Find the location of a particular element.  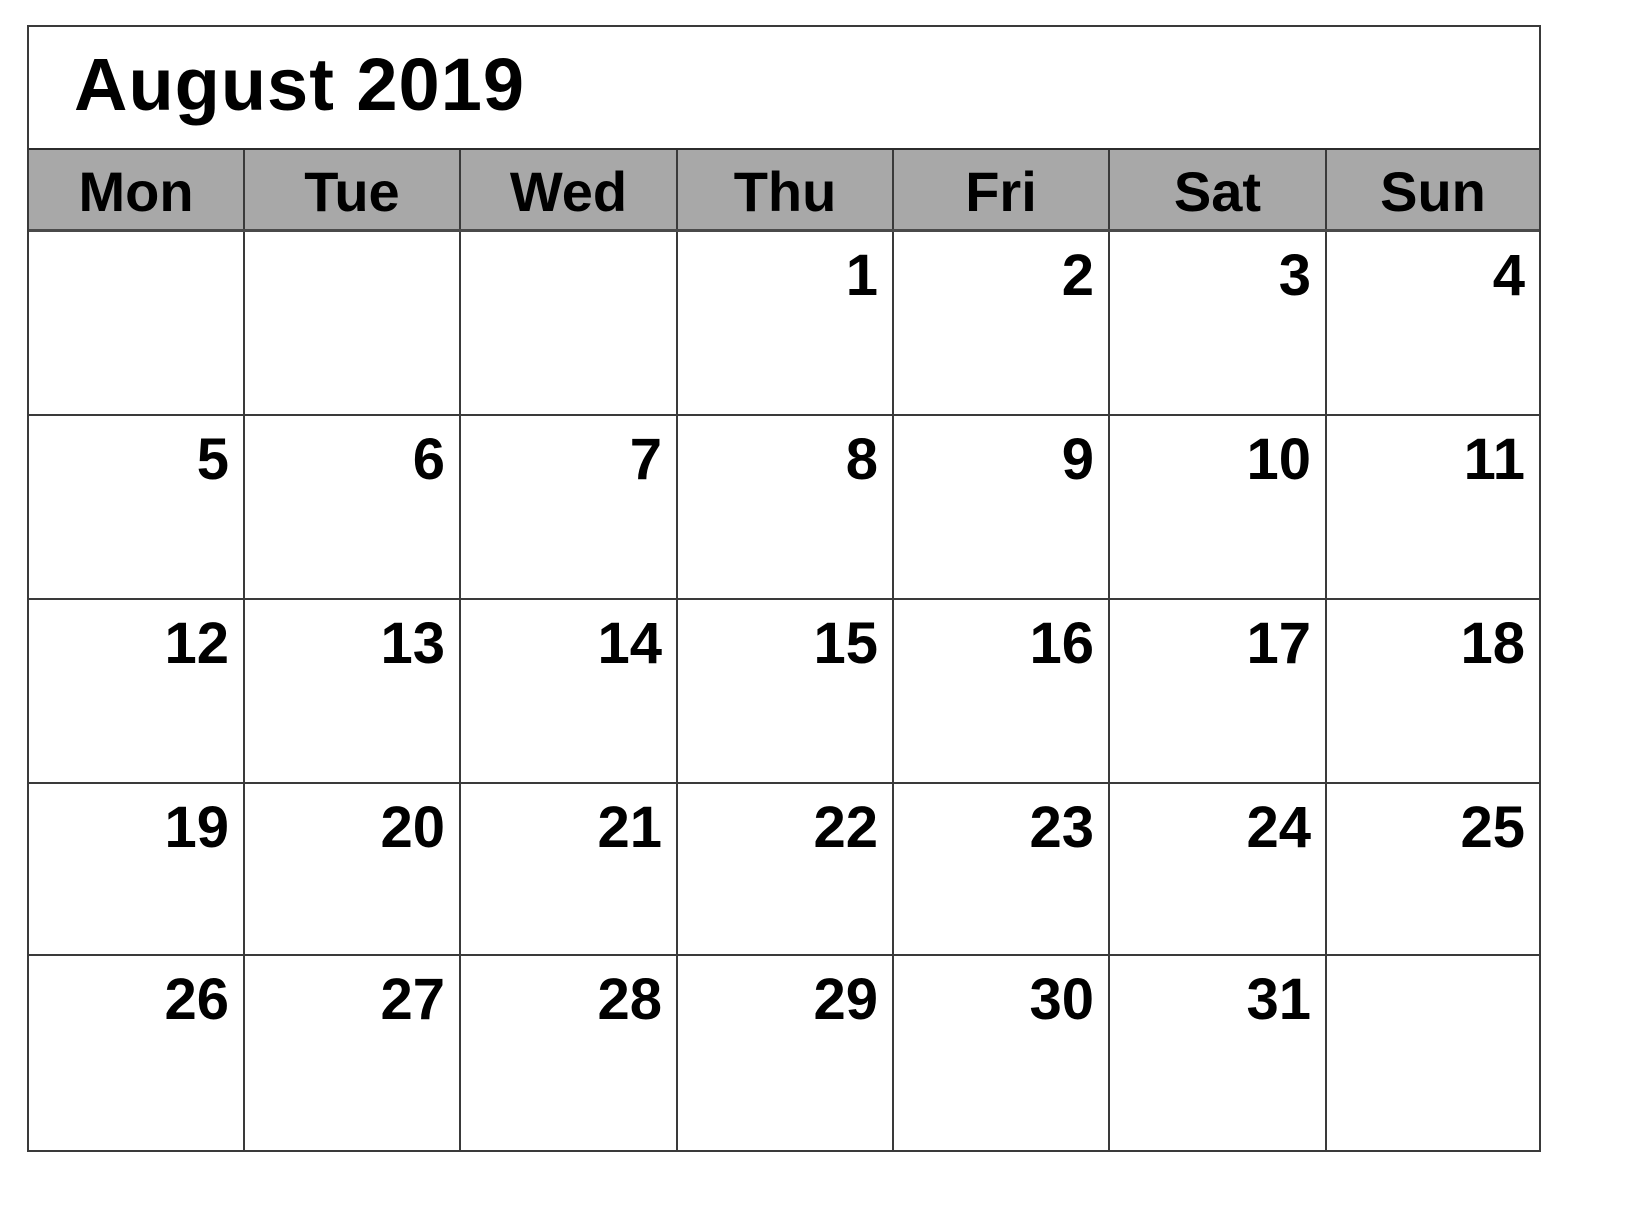

day-number: 11 is located at coordinates (1494, 459).